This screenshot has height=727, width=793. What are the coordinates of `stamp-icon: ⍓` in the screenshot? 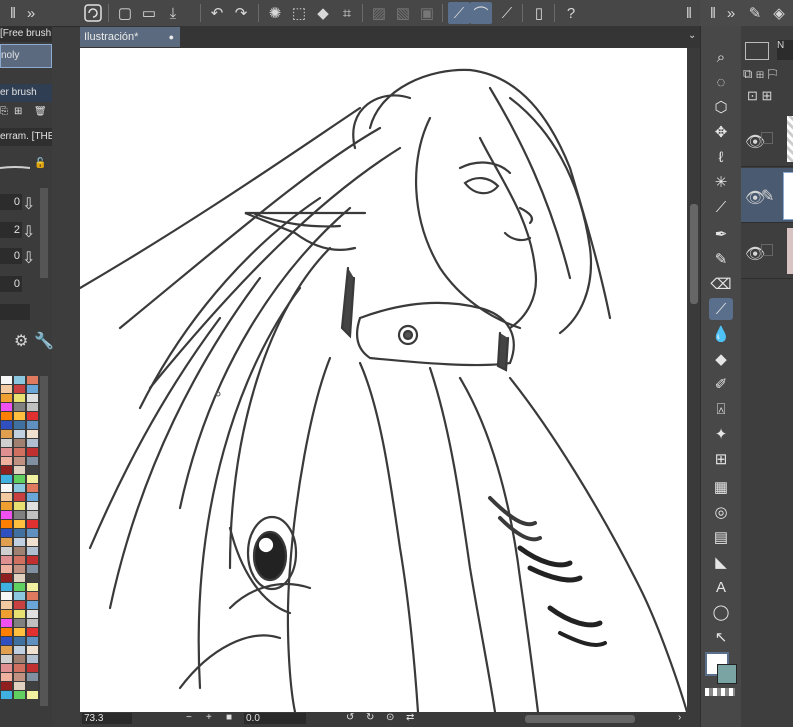 It's located at (721, 409).